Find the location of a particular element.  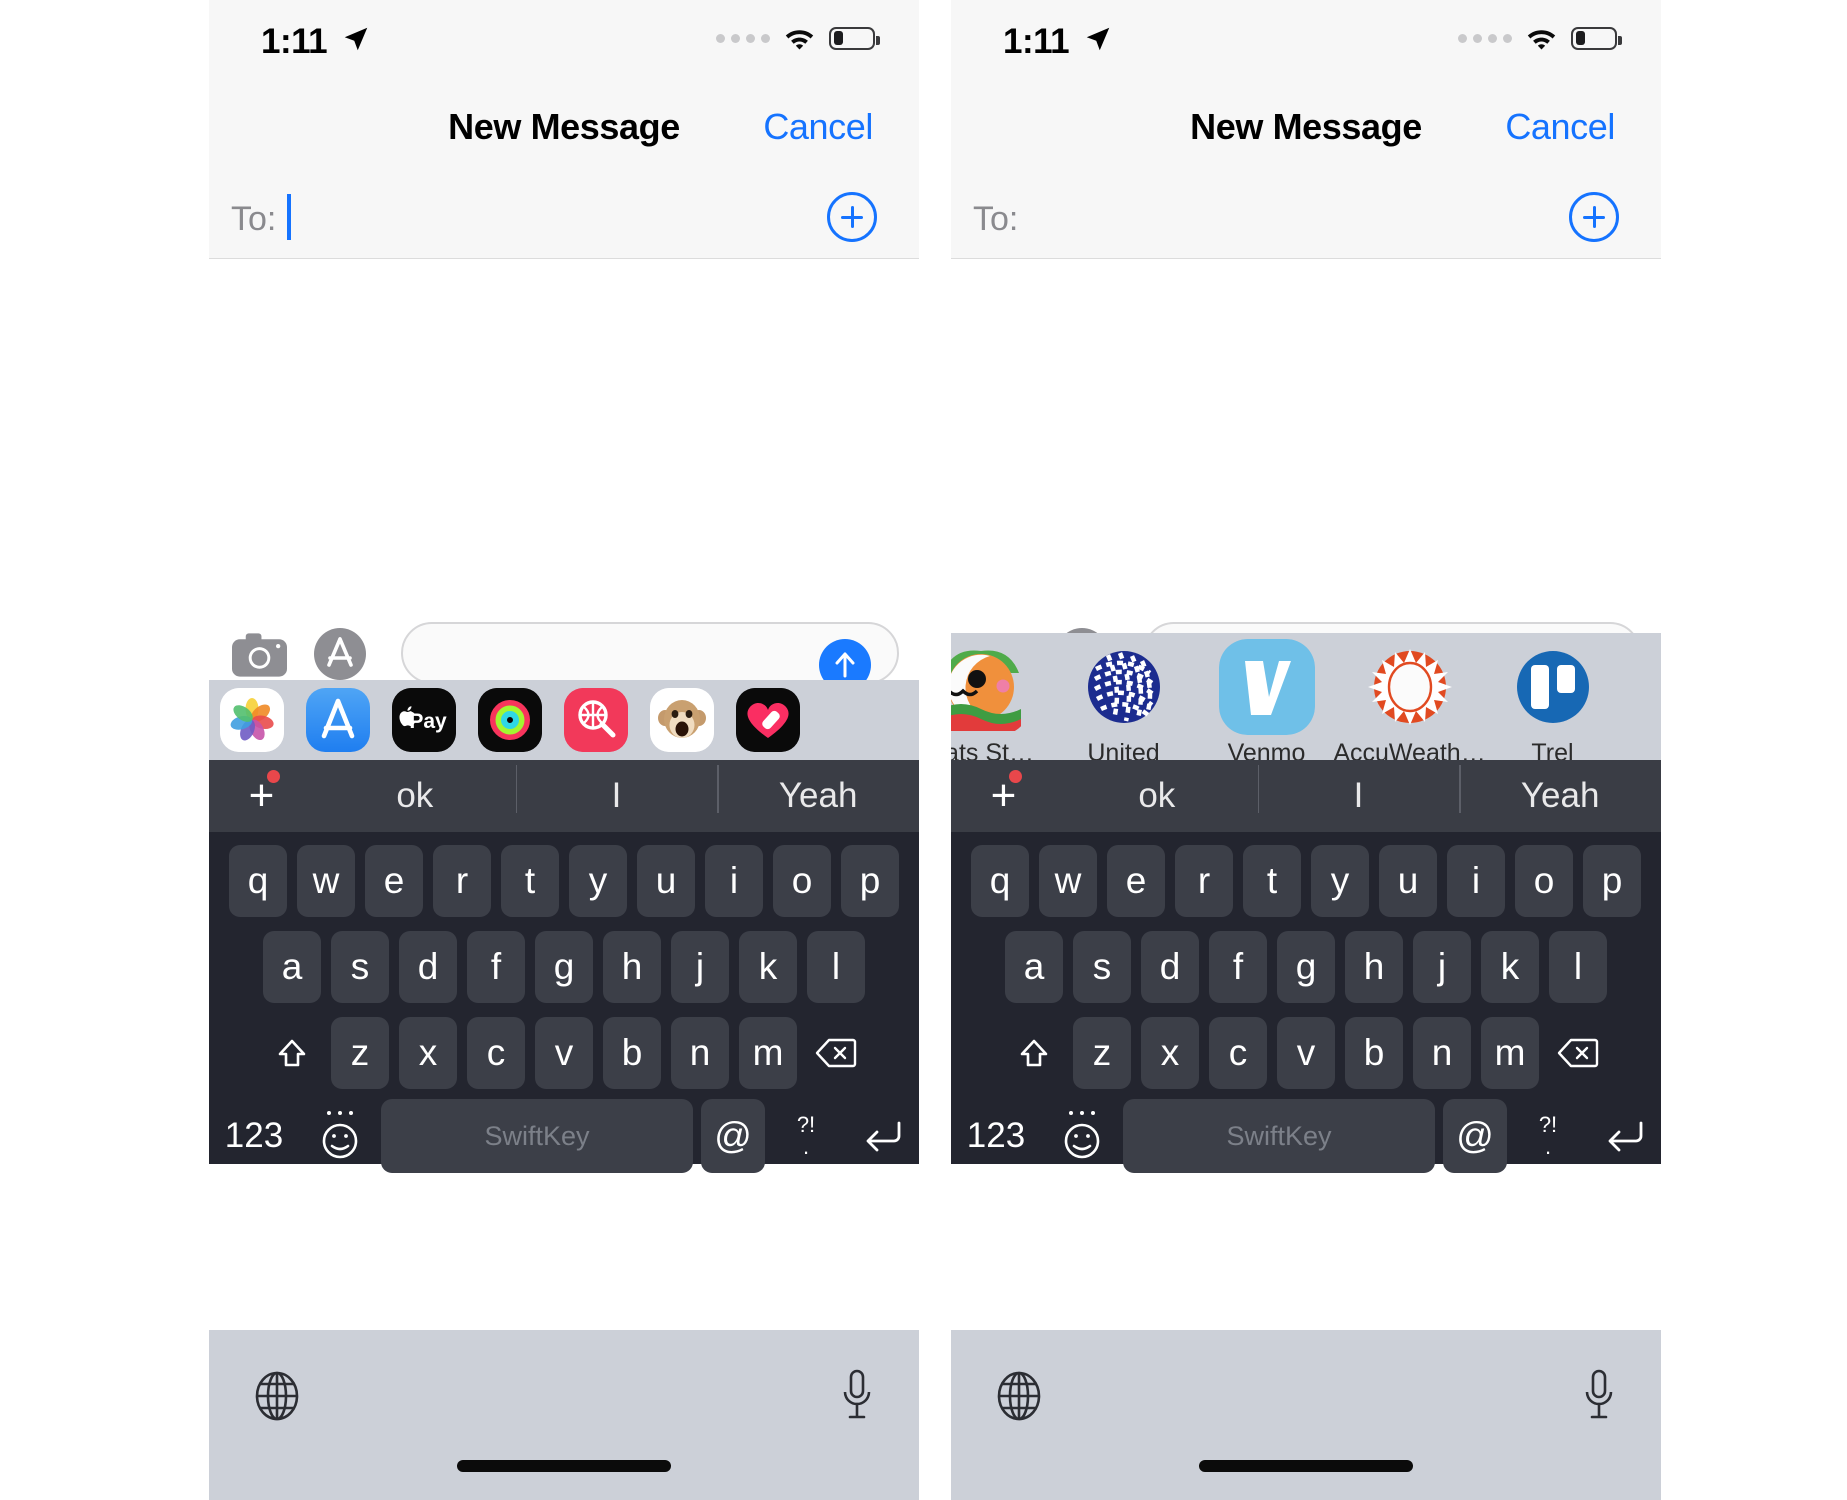

numbers-key: 123 is located at coordinates (254, 1136).